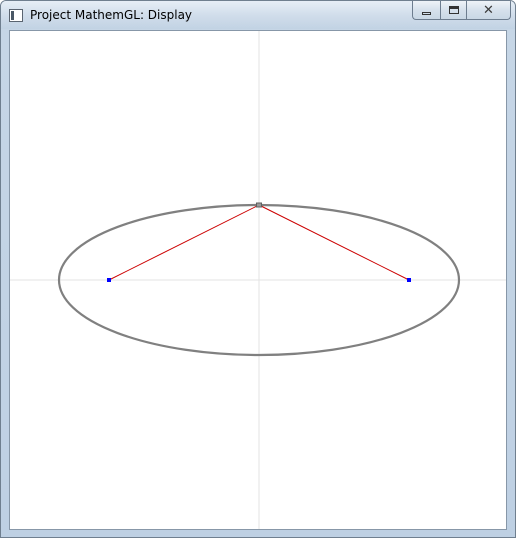 The width and height of the screenshot is (516, 538). Describe the element at coordinates (426, 10) in the screenshot. I see `minimize-button` at that location.